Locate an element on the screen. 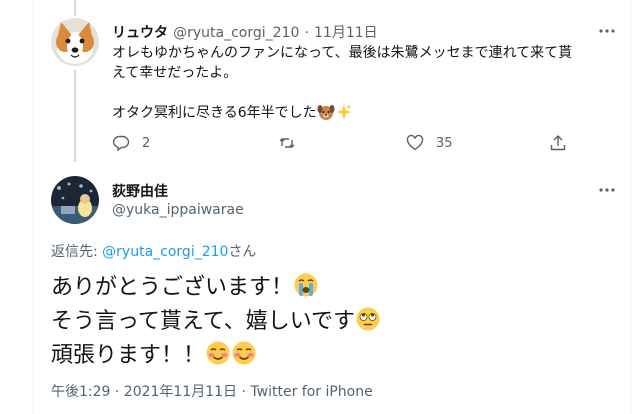  tweet-text-line: えて幸せだったよ。 is located at coordinates (175, 73).